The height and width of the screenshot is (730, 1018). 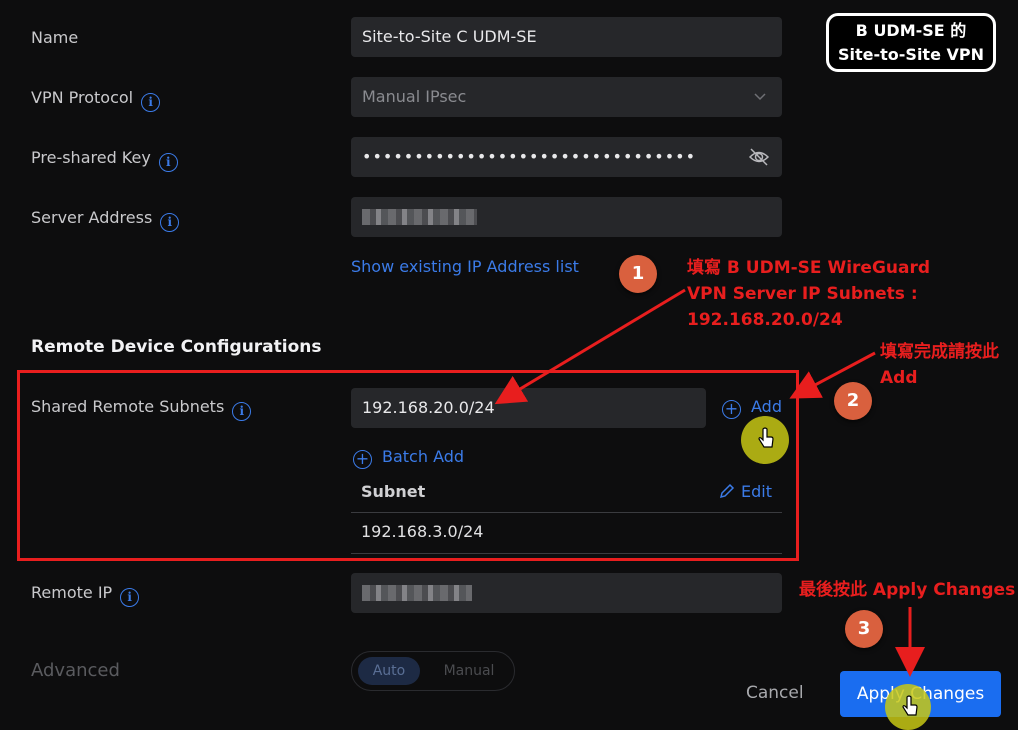 What do you see at coordinates (939, 352) in the screenshot?
I see `step2-line1: 填寫完成請按此` at bounding box center [939, 352].